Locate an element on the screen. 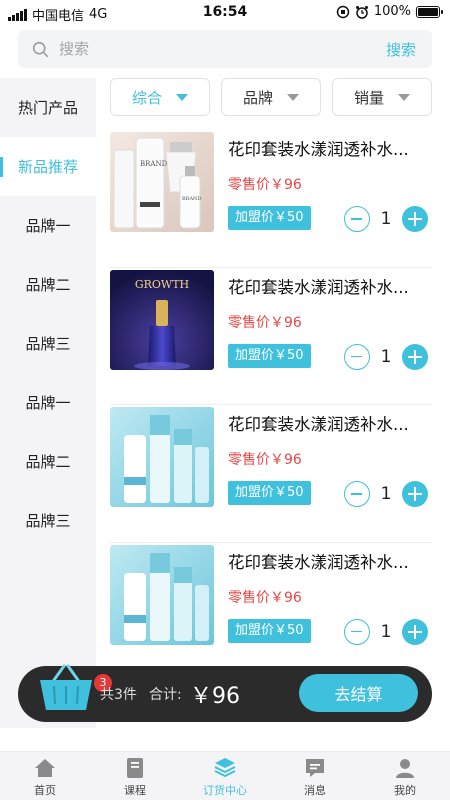  search-bar: 搜索 is located at coordinates (225, 49).